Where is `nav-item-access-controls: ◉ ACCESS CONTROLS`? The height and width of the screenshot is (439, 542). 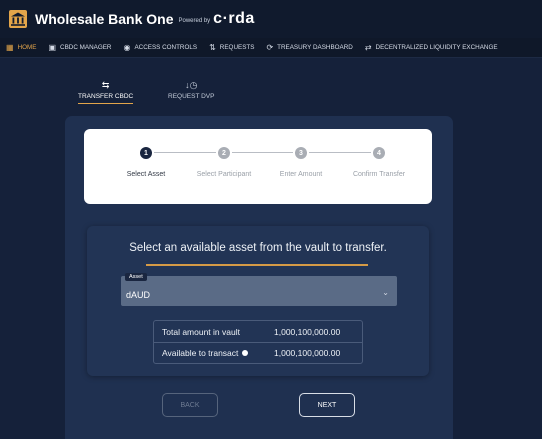 nav-item-access-controls: ◉ ACCESS CONTROLS is located at coordinates (160, 47).